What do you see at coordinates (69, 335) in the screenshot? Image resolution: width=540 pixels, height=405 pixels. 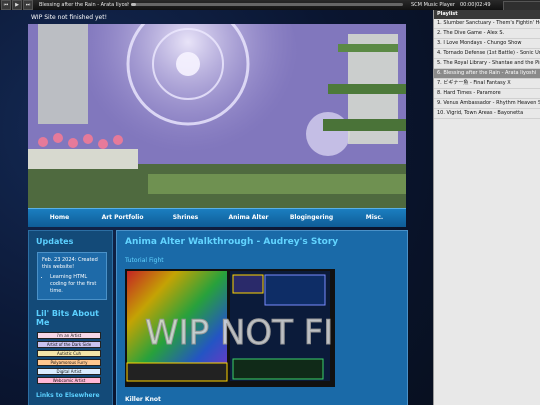 I see `stamp: i'm an Artist` at bounding box center [69, 335].